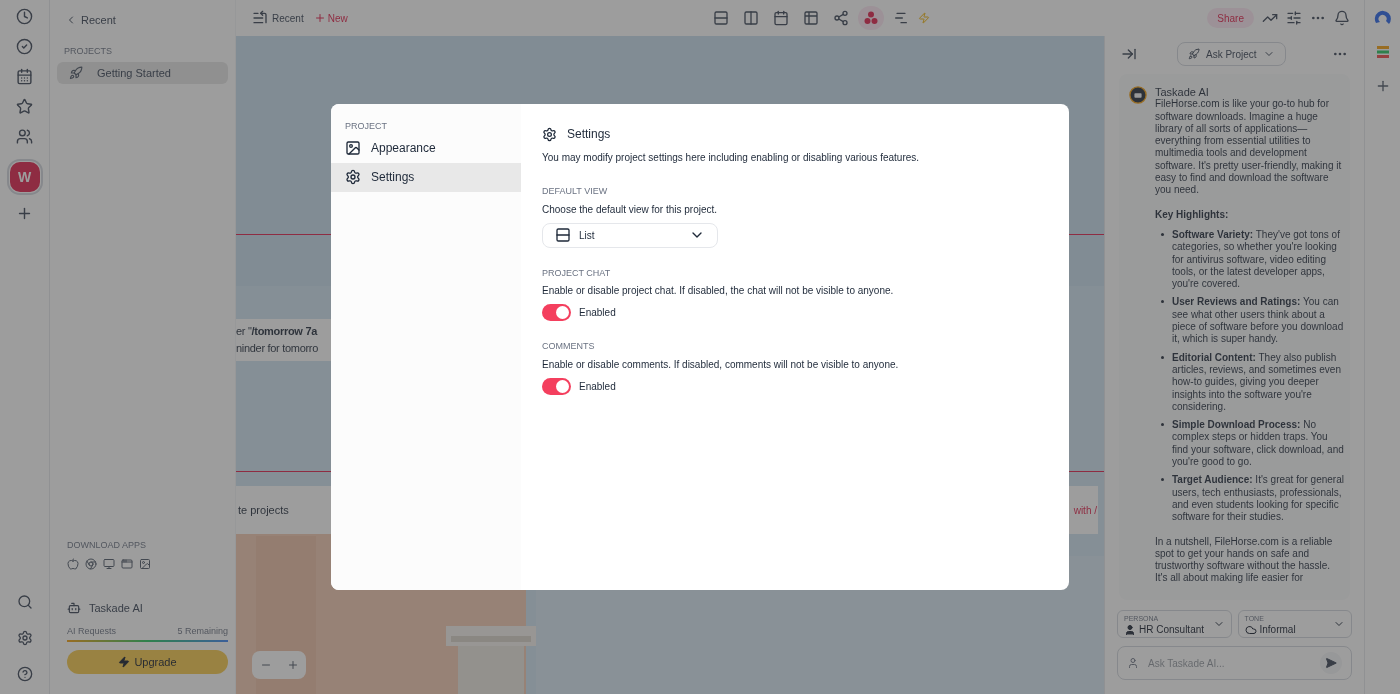 The width and height of the screenshot is (1400, 694). Describe the element at coordinates (589, 134) in the screenshot. I see `dialog-title: Settings` at that location.